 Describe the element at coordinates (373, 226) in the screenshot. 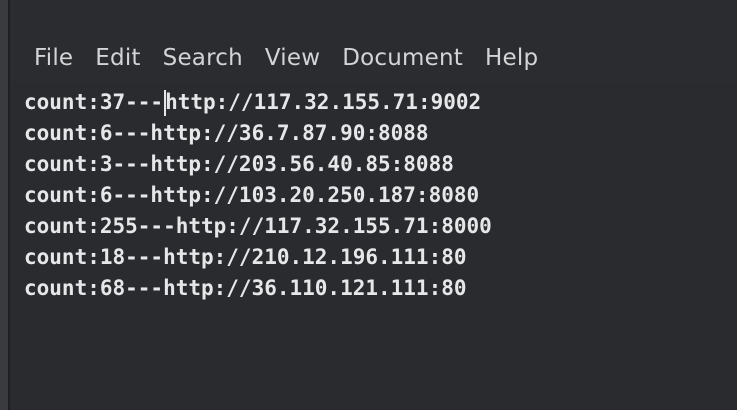

I see `text-line-5: count:255---http://117.32.155.71:8000` at that location.